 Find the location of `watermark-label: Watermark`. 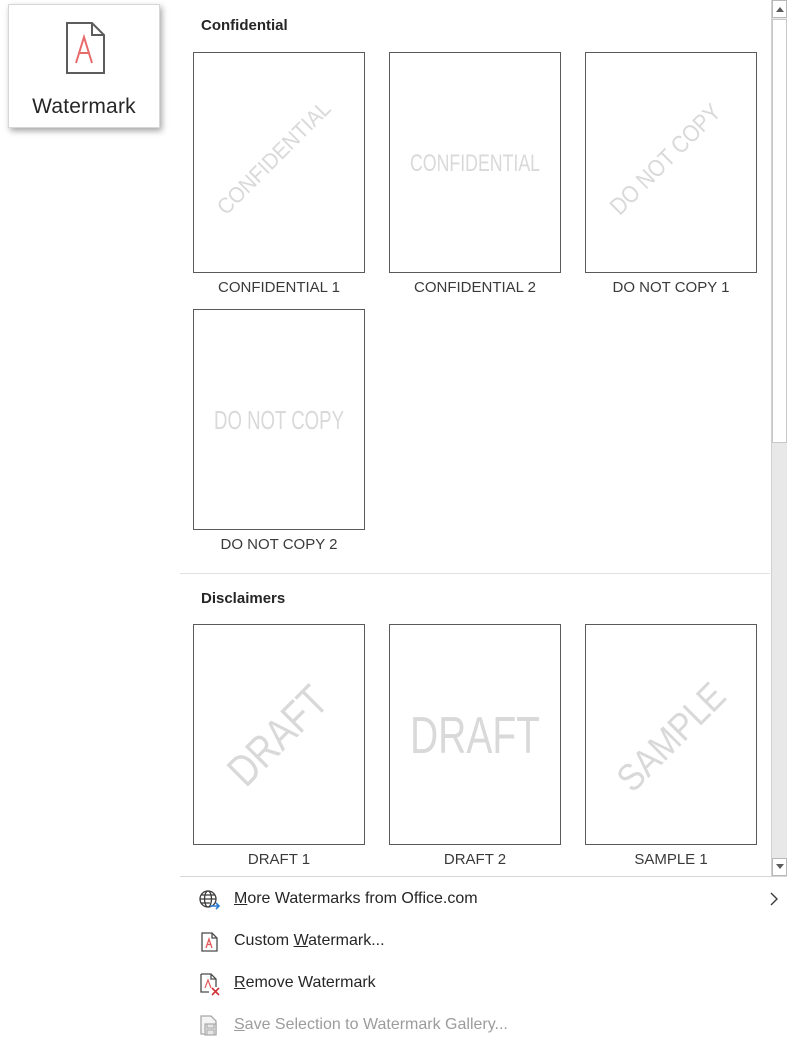

watermark-label: Watermark is located at coordinates (84, 106).